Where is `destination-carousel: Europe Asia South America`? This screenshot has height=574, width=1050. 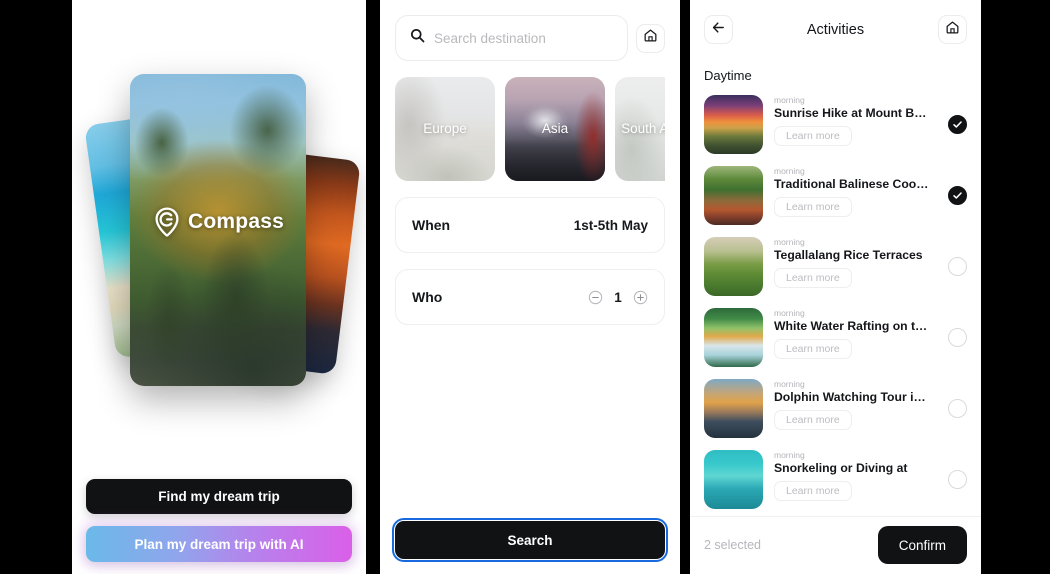
destination-carousel: Europe Asia South America is located at coordinates (530, 129).